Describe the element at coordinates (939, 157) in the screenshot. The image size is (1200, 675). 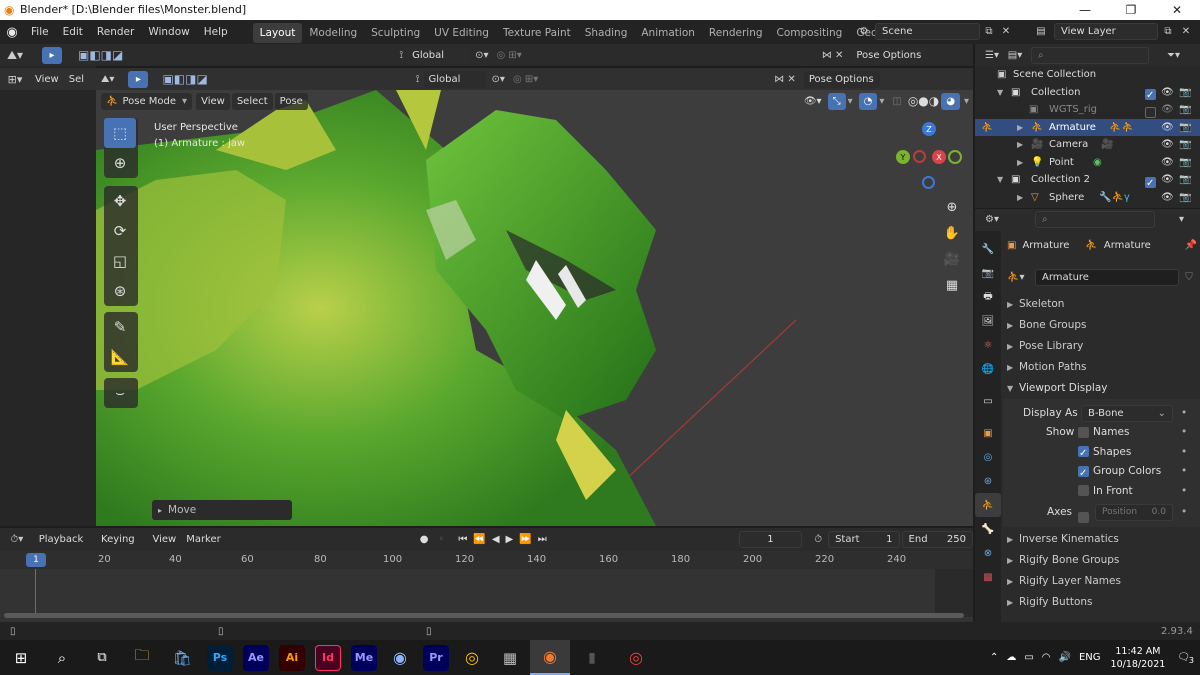
I see `gizmo-x-axis: X` at that location.